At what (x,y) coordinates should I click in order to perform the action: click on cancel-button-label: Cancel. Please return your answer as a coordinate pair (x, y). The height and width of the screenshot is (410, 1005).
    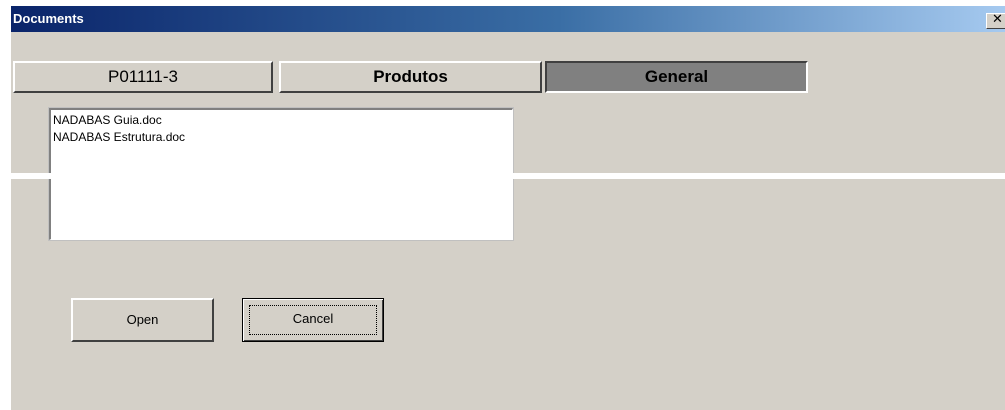
    Looking at the image, I should click on (313, 318).